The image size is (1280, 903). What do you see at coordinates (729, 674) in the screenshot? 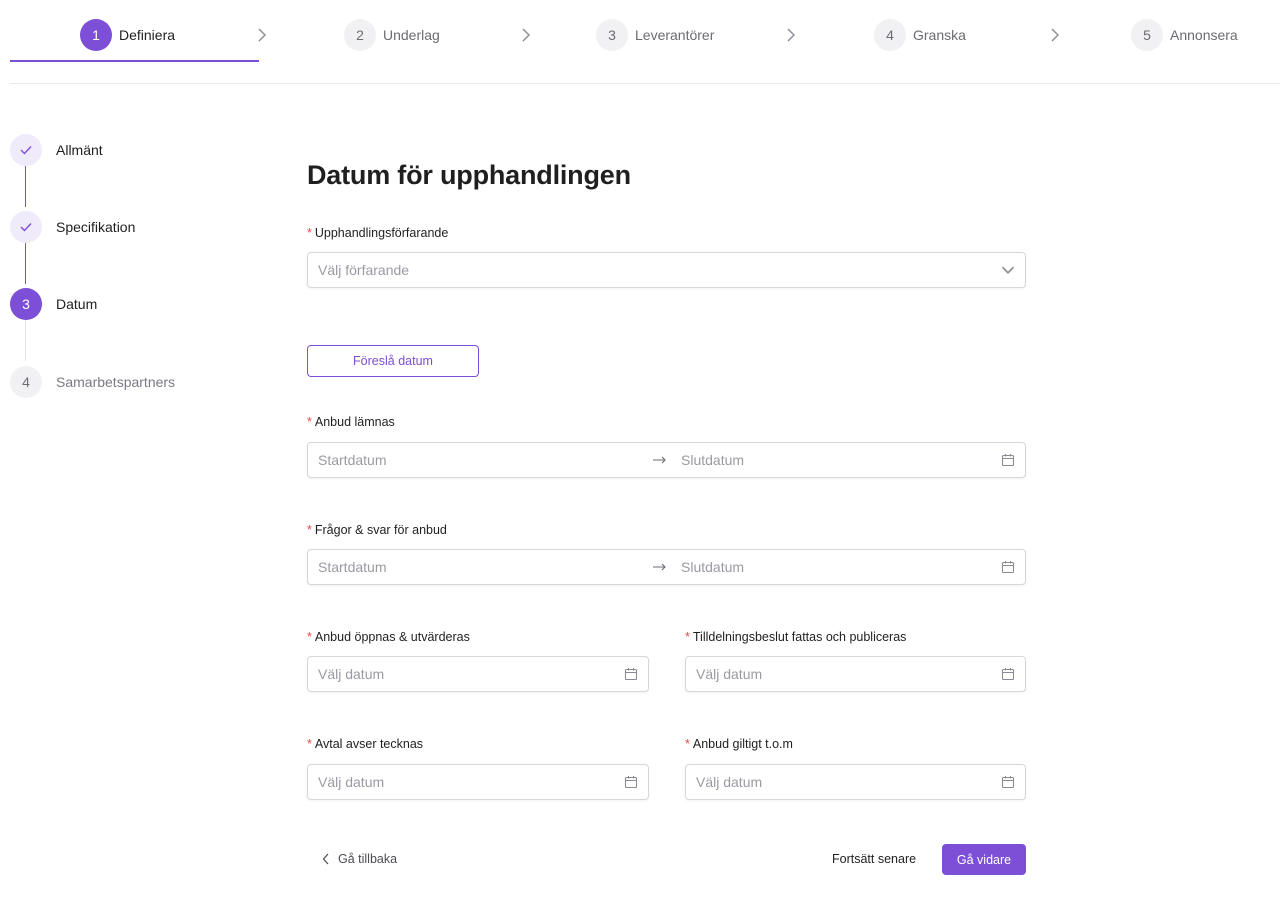
I see `award-placeholder: Välj datum` at bounding box center [729, 674].